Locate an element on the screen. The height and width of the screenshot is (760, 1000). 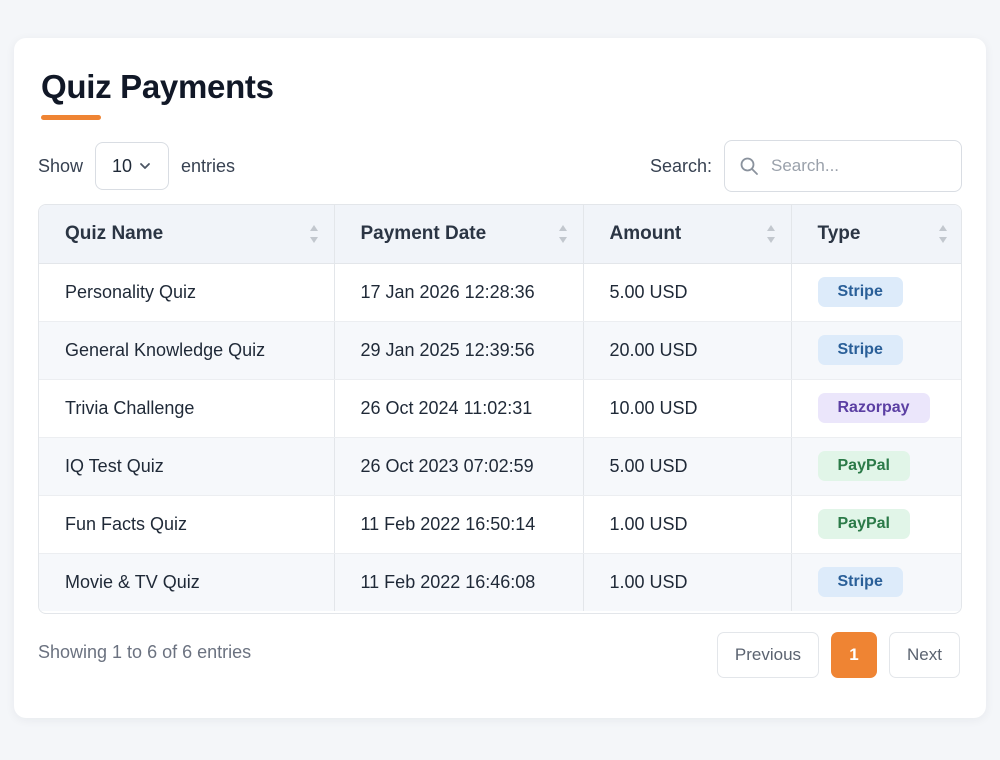
cell-quiz-name: Trivia Challenge is located at coordinates (187, 408).